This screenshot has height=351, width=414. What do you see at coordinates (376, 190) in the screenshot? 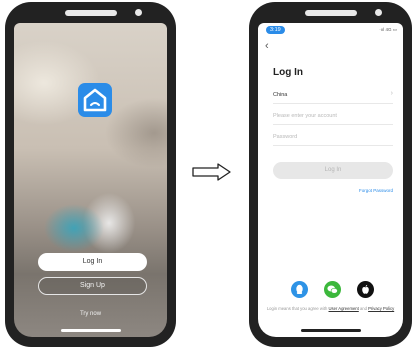
I see `forgot-password-link: Forgot Password` at bounding box center [376, 190].